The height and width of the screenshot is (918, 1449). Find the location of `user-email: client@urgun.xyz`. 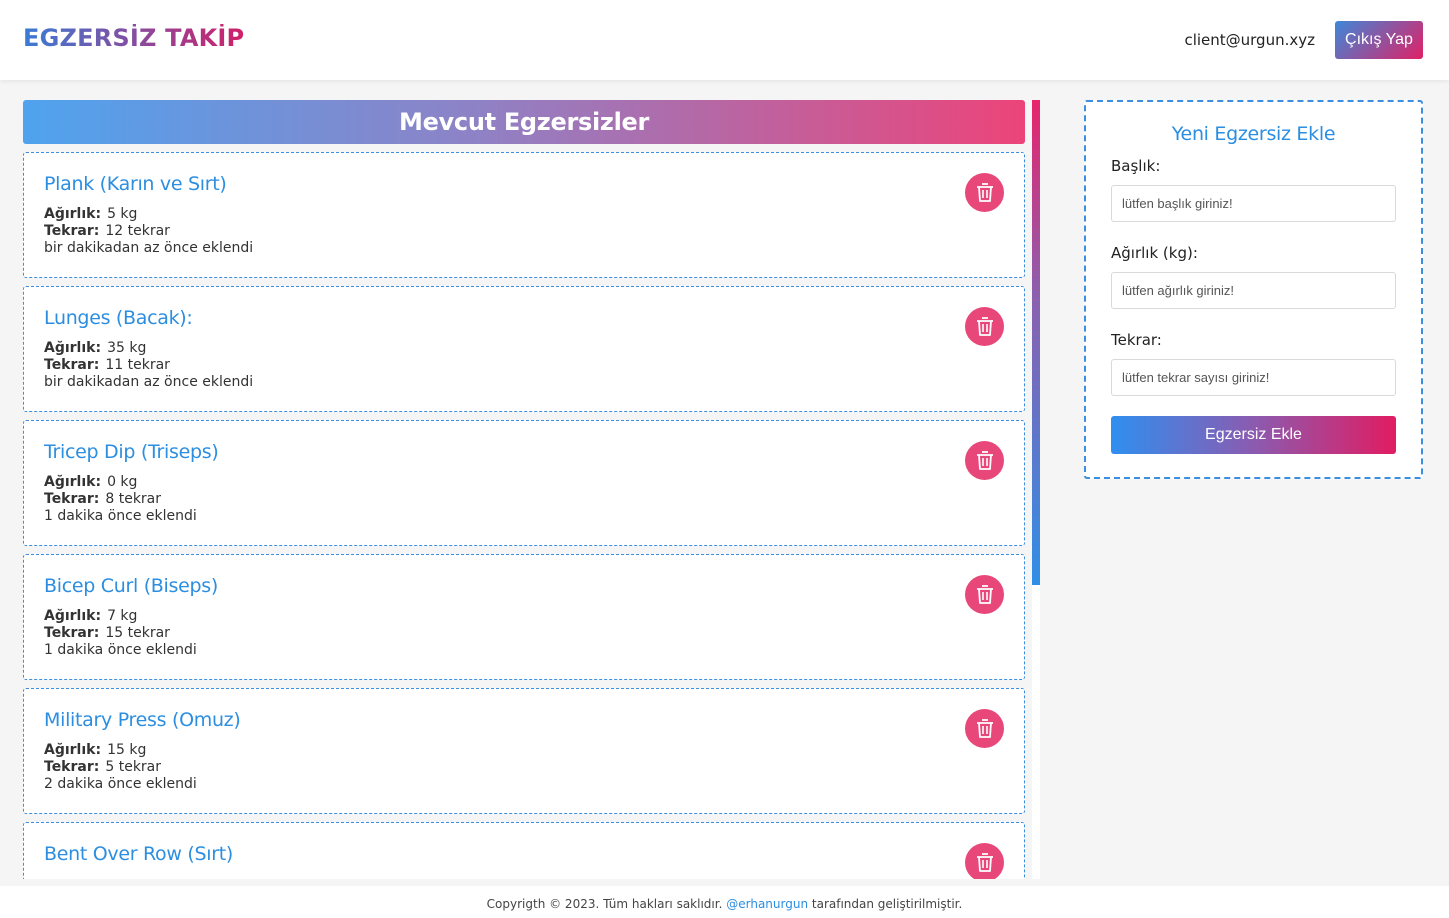

user-email: client@urgun.xyz is located at coordinates (1249, 40).